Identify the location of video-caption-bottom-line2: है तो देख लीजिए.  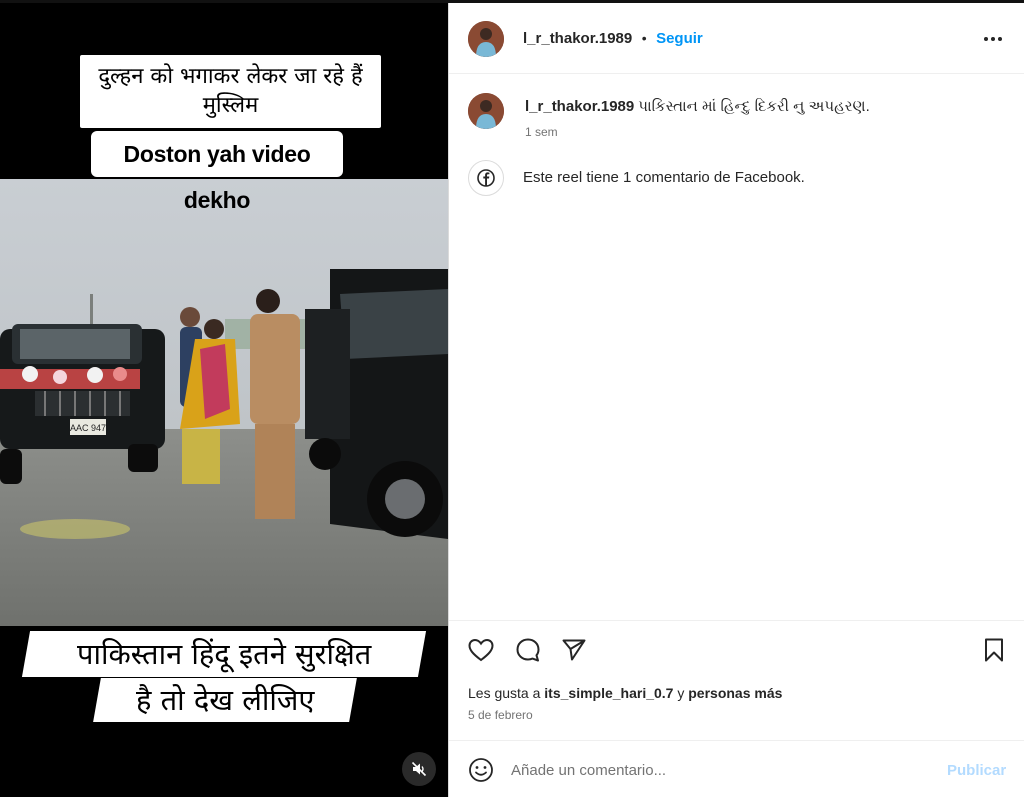
(225, 700).